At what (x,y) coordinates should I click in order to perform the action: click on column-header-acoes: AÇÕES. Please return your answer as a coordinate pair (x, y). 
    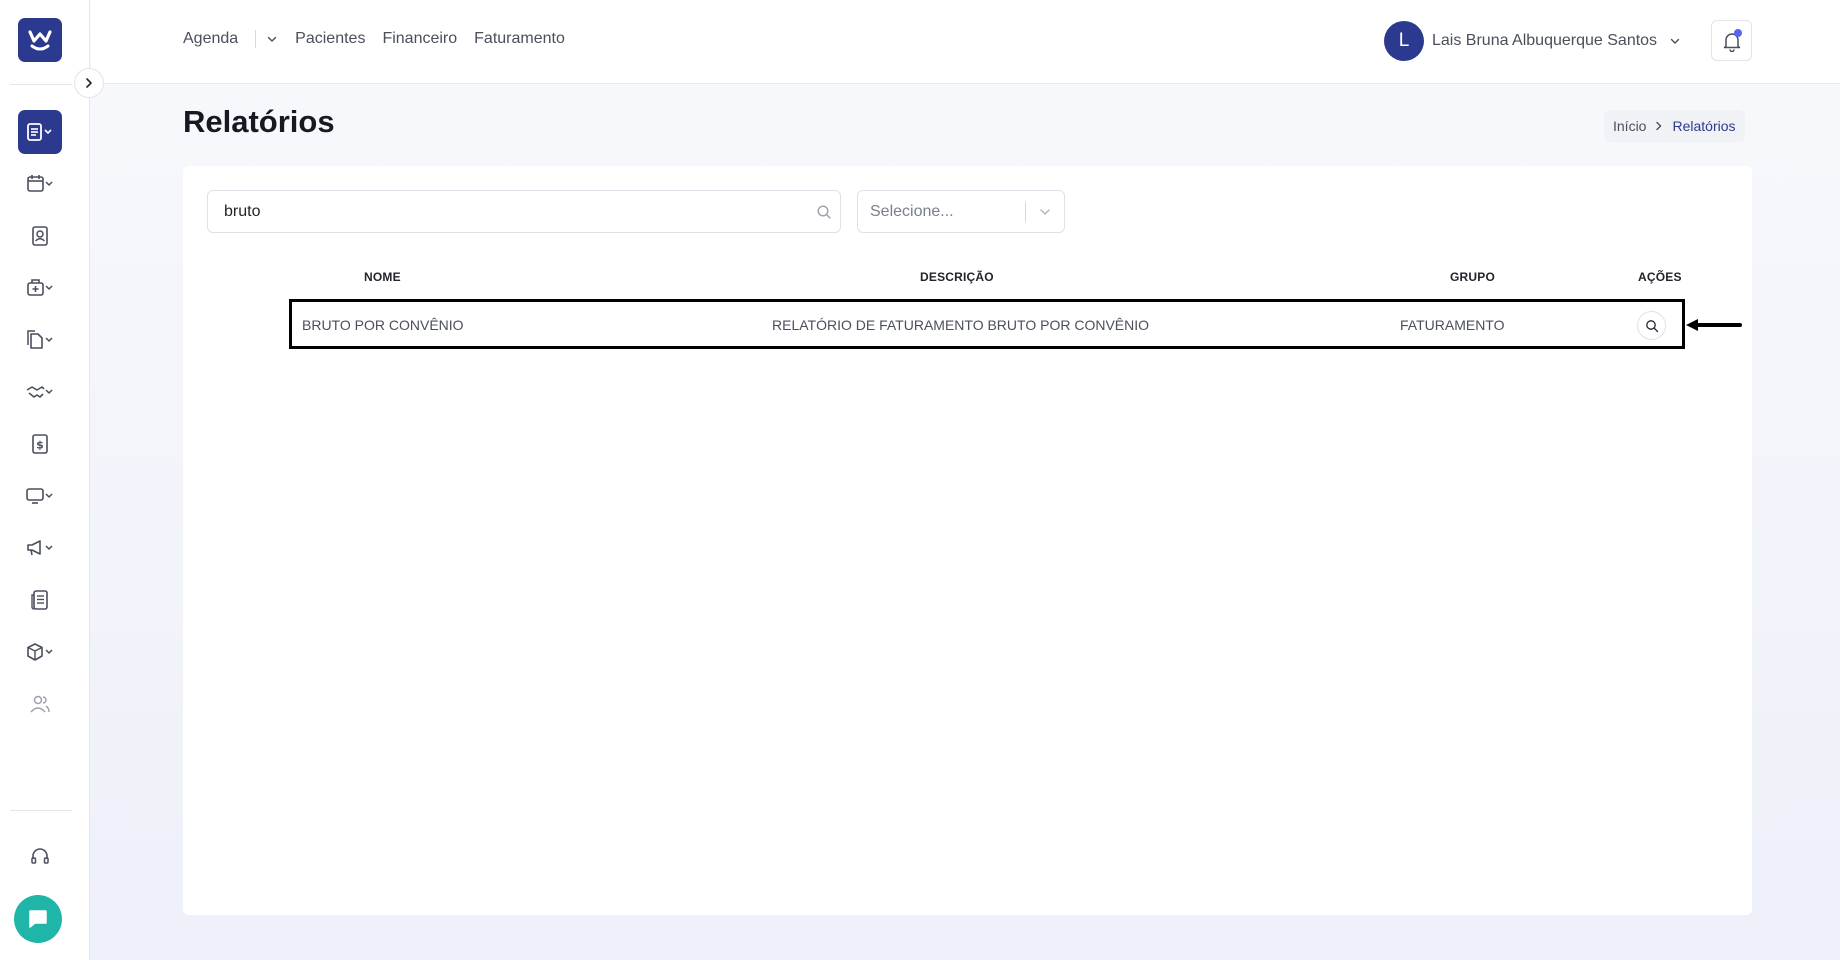
    Looking at the image, I should click on (1660, 277).